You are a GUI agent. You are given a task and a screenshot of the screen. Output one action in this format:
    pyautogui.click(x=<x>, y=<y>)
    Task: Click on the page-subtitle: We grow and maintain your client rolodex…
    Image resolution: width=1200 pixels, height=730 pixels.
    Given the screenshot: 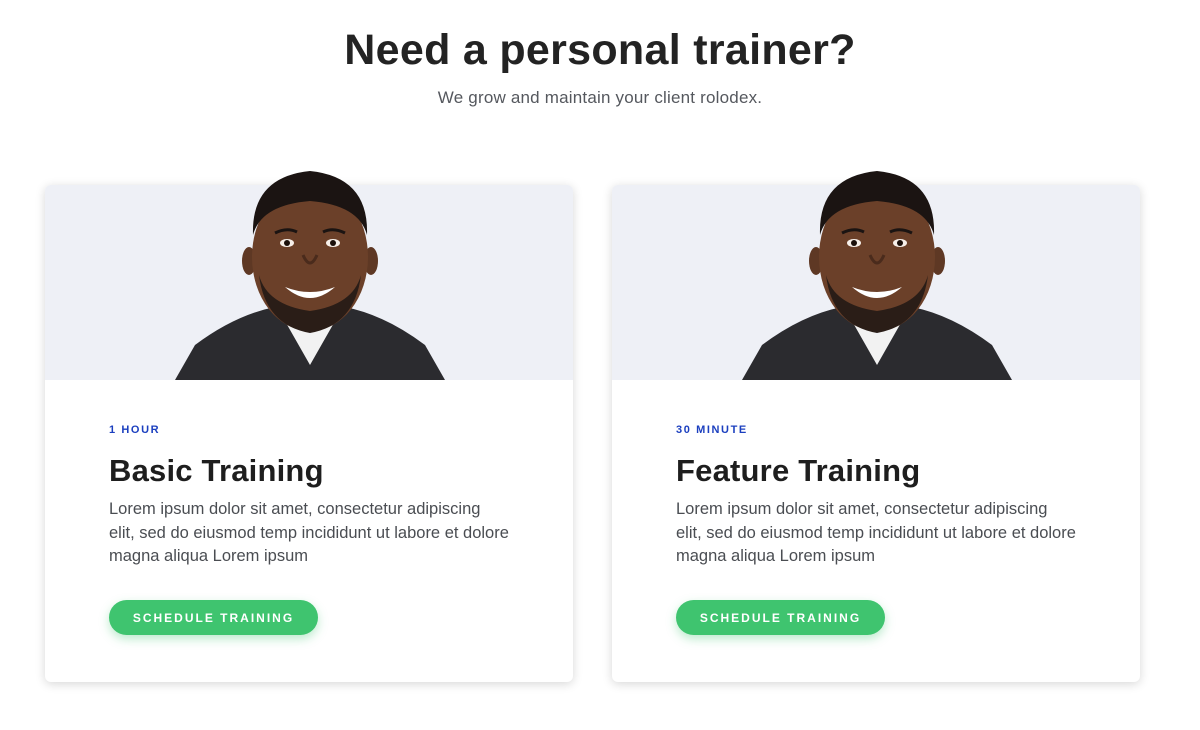 What is the action you would take?
    pyautogui.click(x=600, y=97)
    